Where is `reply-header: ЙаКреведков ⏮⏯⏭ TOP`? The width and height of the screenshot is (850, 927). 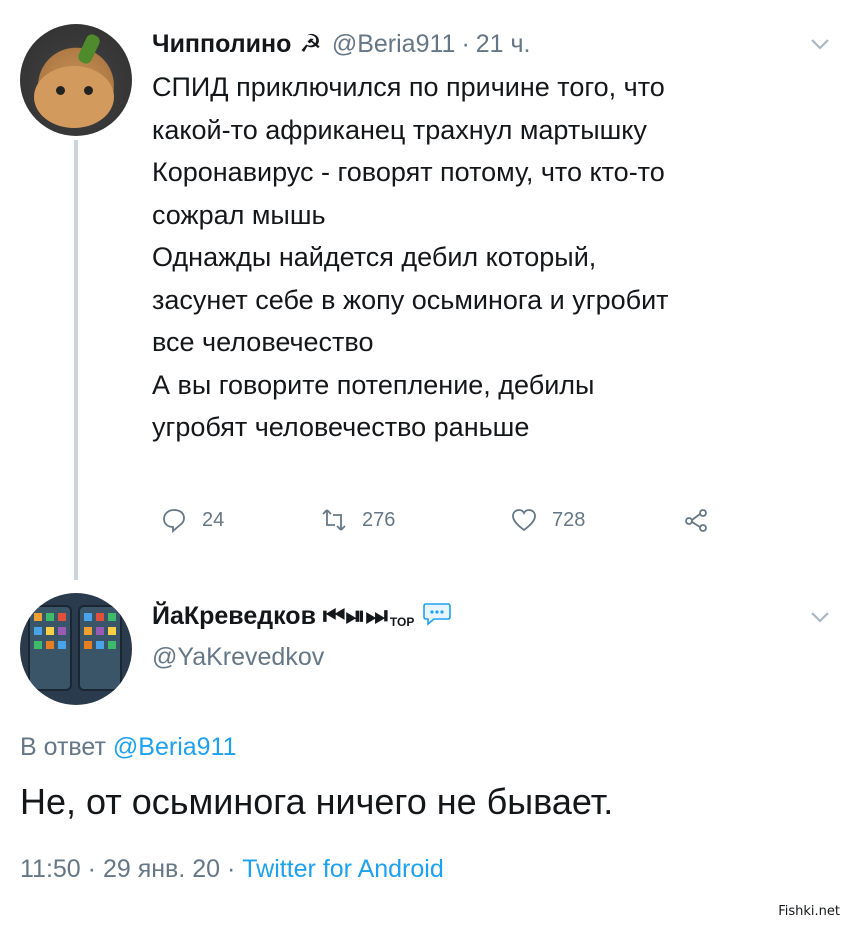
reply-header: ЙаКреведков ⏮⏯⏭ TOP is located at coordinates (302, 616).